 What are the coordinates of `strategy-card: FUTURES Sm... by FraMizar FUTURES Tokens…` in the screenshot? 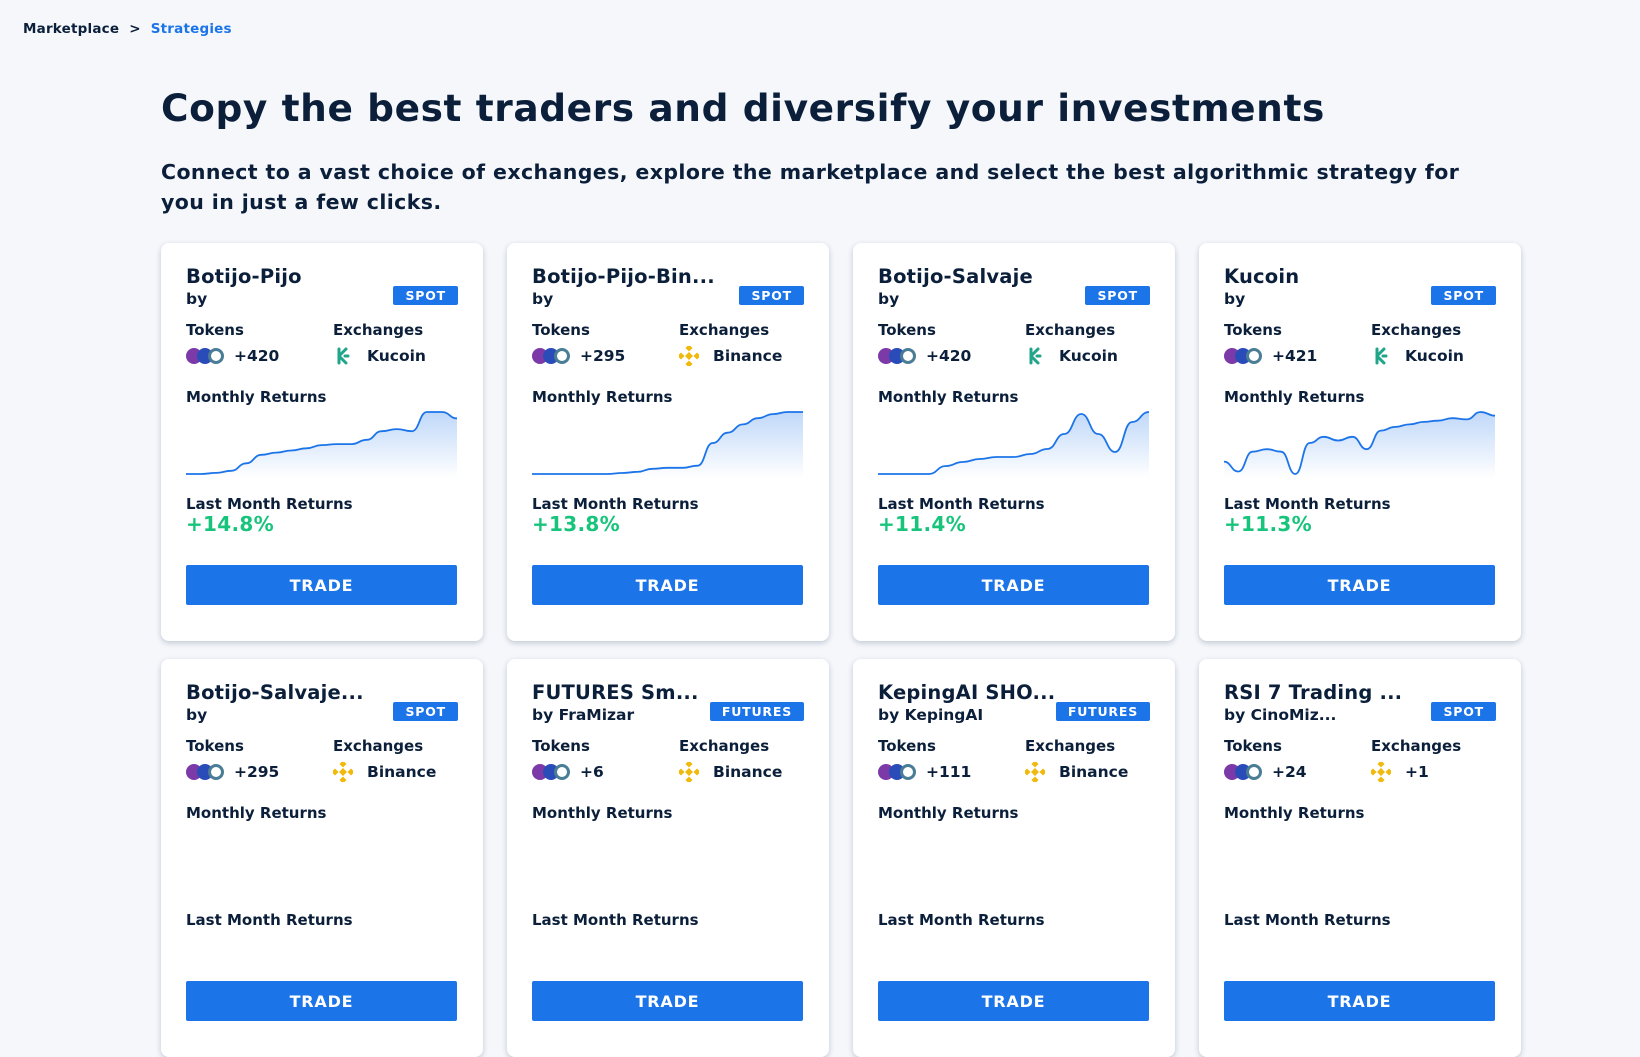 It's located at (668, 858).